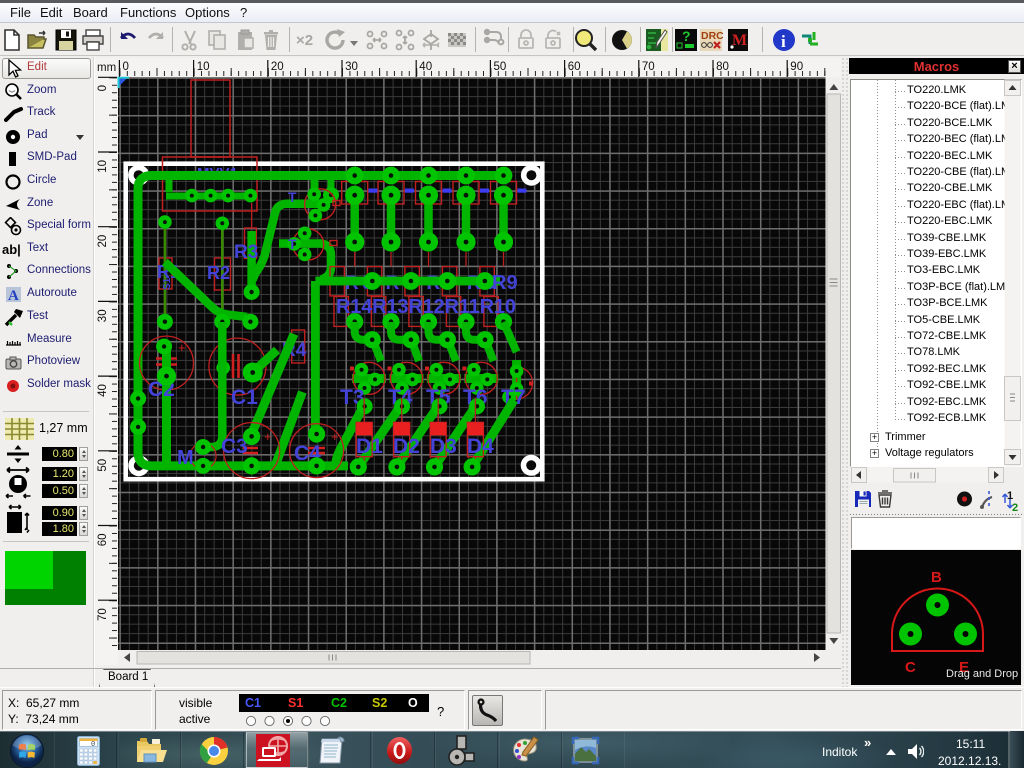  Describe the element at coordinates (244, 397) in the screenshot. I see `svg-text: C1` at that location.